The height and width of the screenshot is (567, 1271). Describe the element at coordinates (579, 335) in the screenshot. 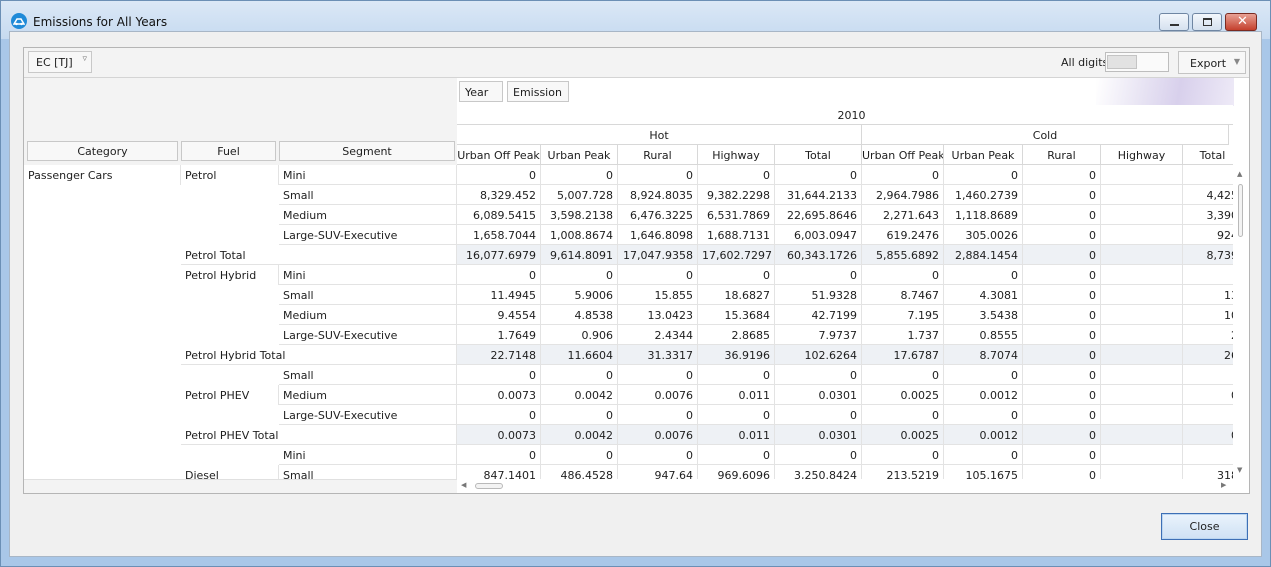

I see `data-cell: 0.906` at that location.